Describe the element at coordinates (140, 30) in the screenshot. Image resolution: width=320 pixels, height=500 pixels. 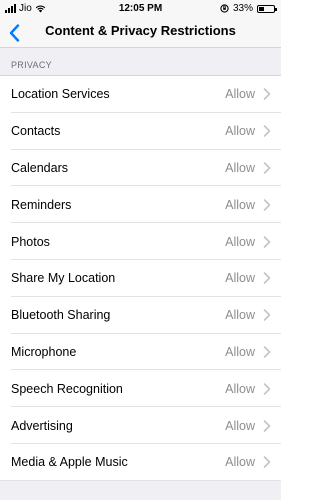
I see `page-title: Content & Privacy Restrictions` at that location.